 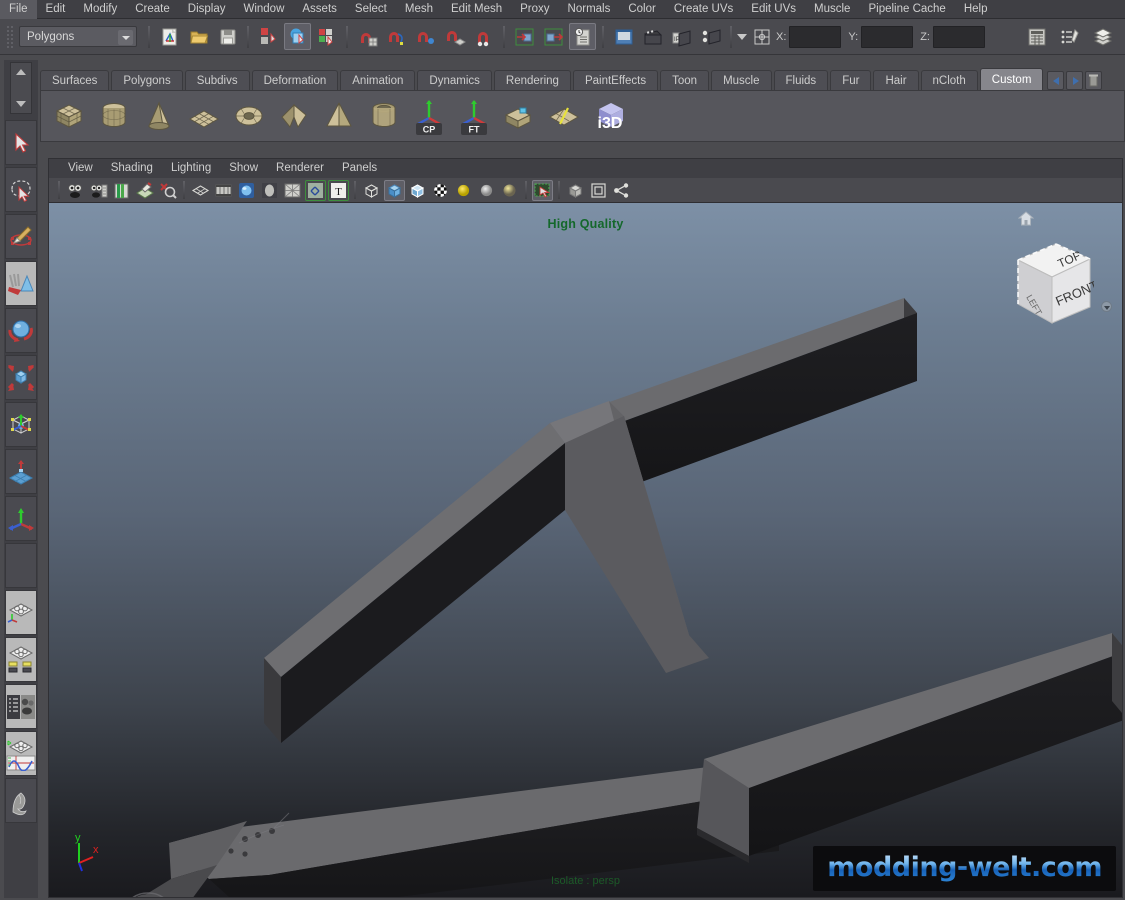 I want to click on shelf-tab-custom: Custom, so click(x=1011, y=79).